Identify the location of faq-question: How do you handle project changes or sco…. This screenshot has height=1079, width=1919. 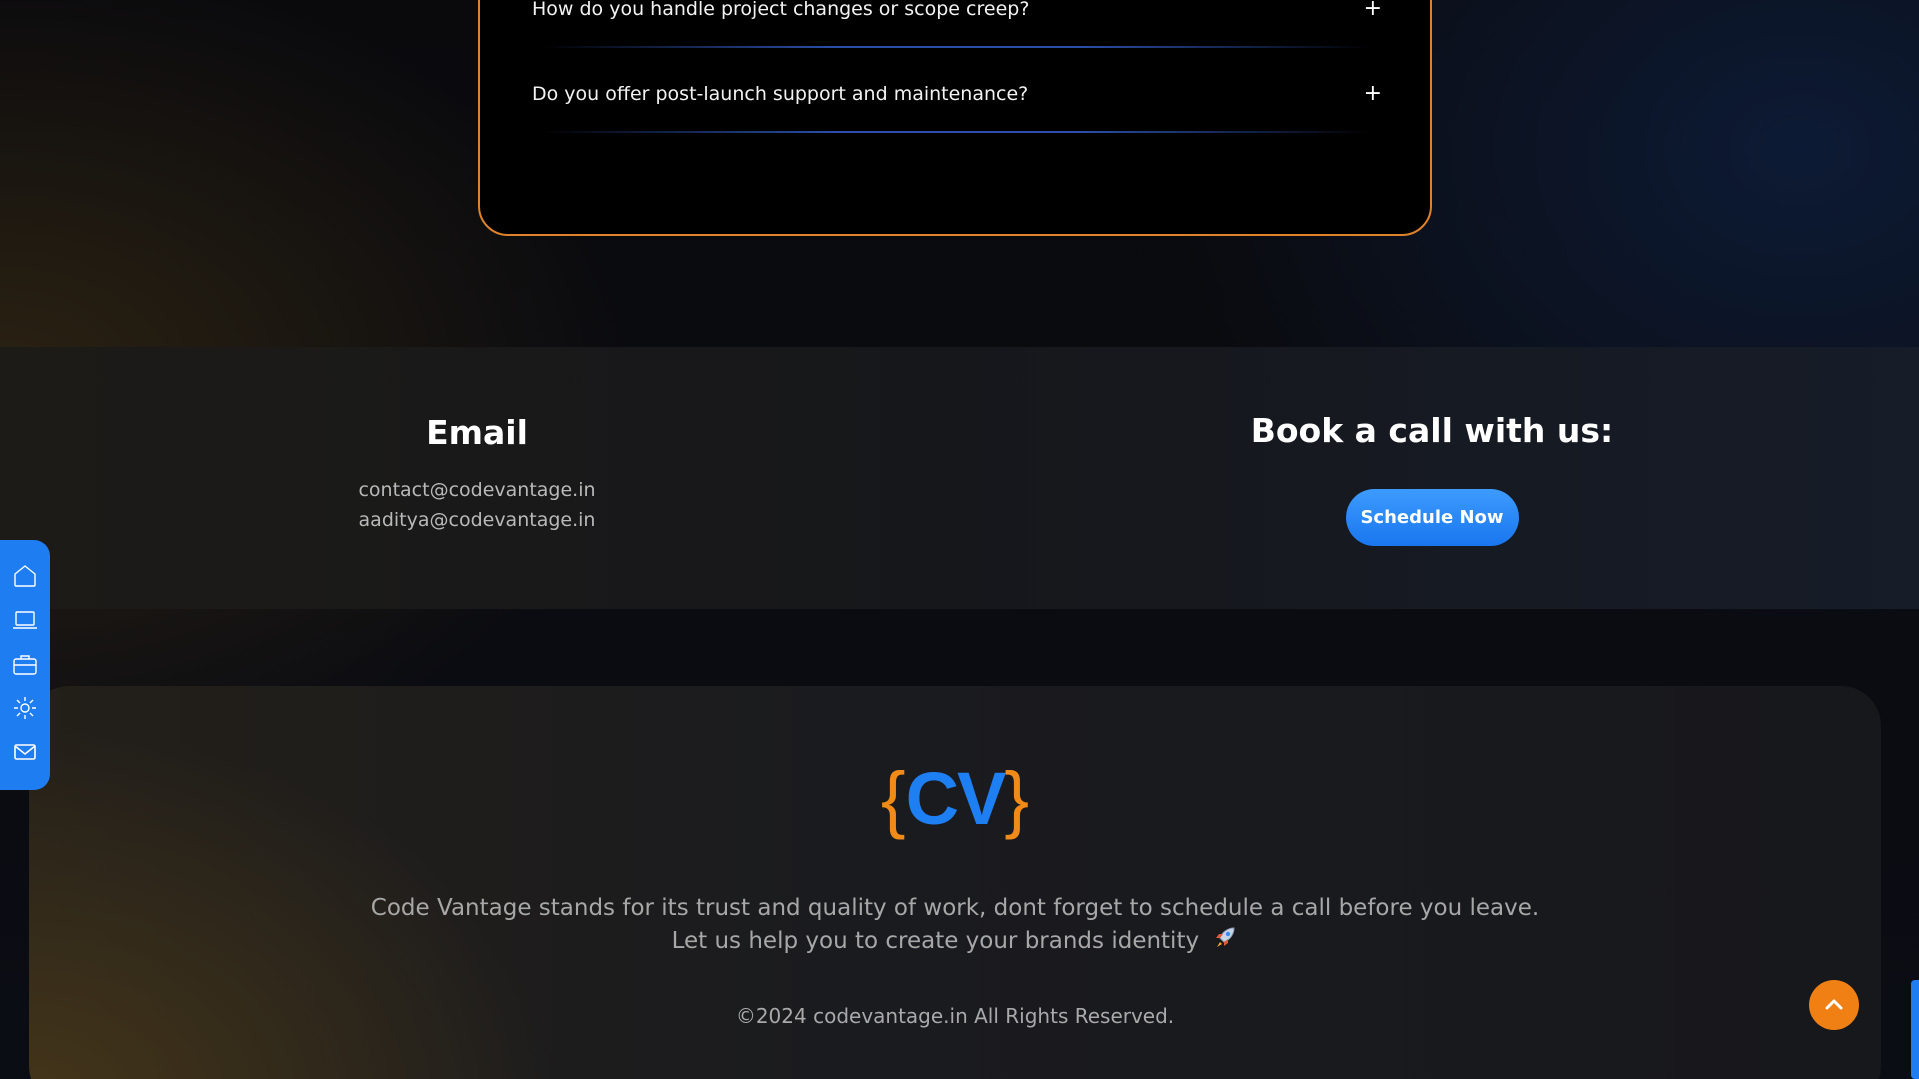
(781, 10).